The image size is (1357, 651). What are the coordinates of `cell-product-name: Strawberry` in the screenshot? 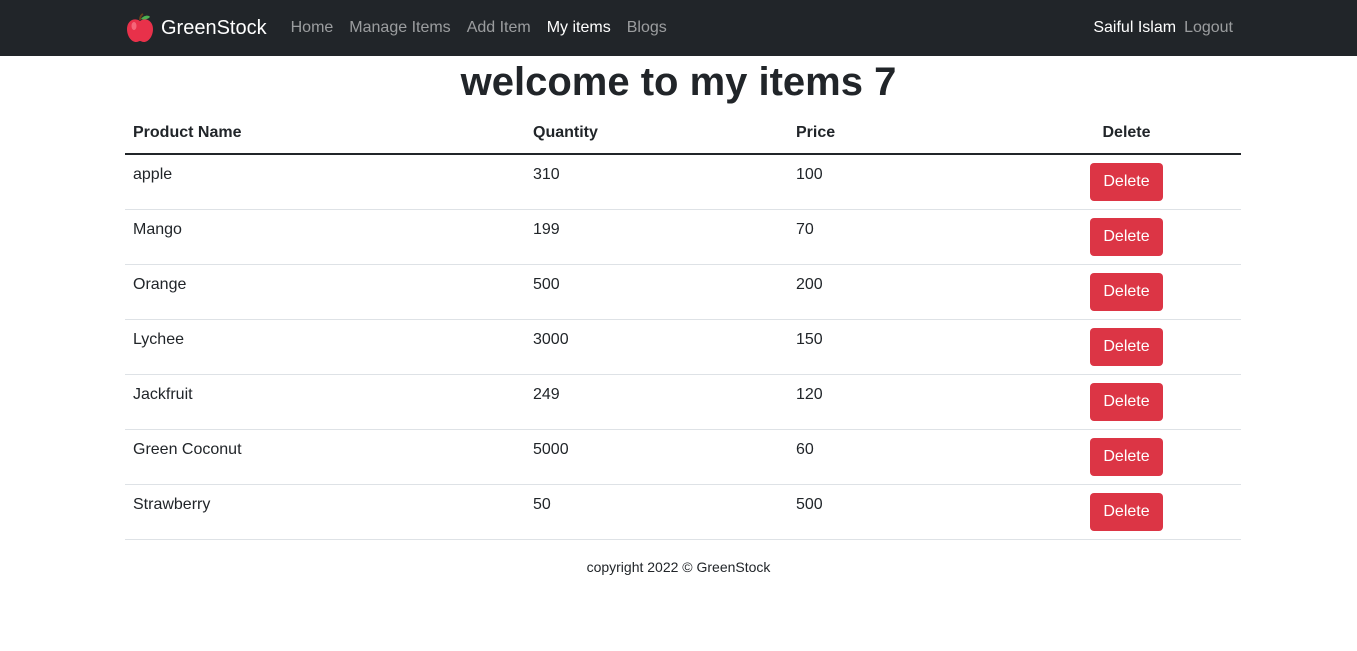 It's located at (325, 512).